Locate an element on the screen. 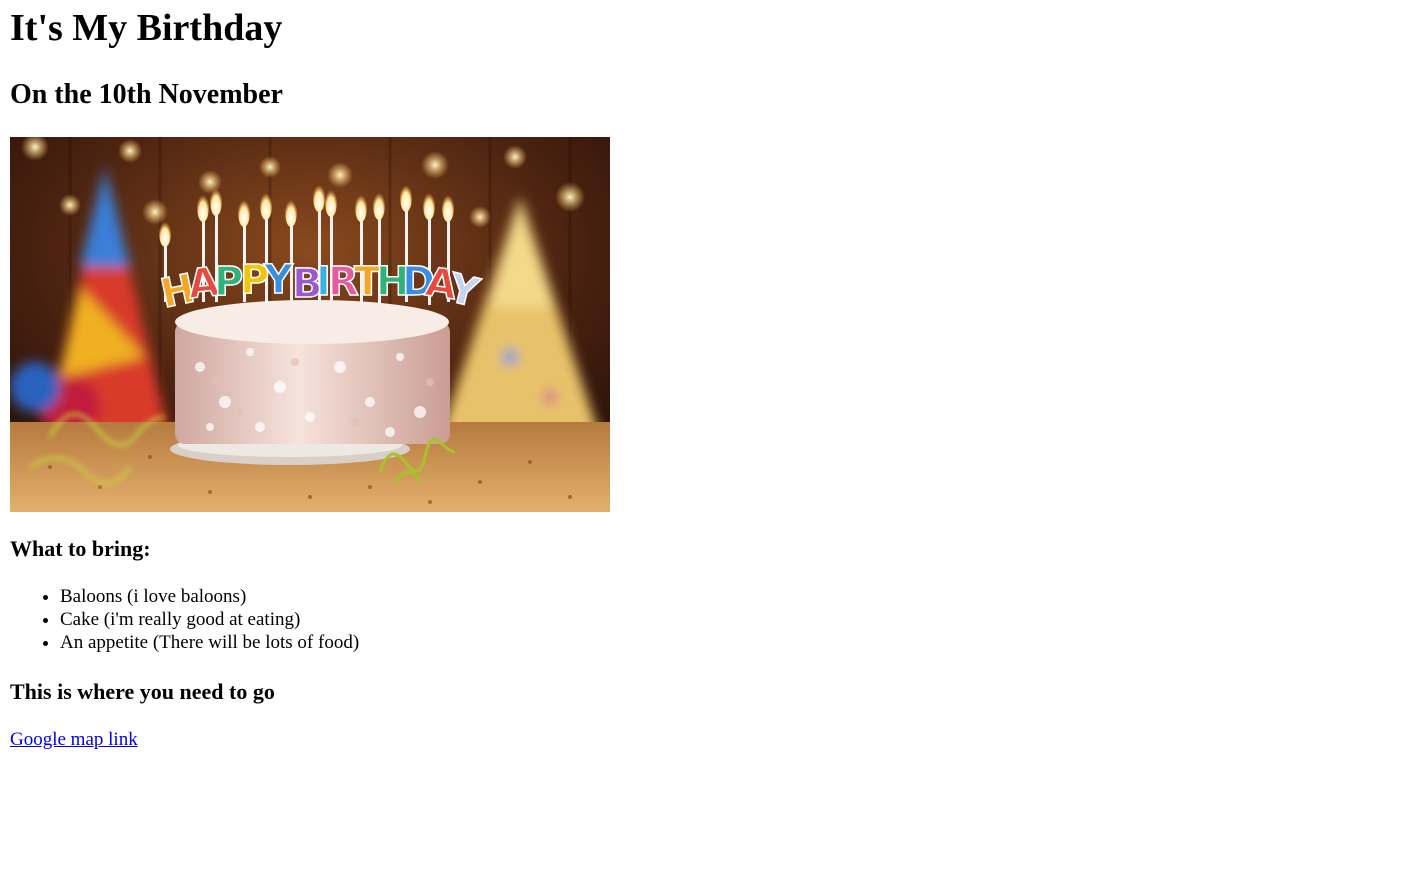  page-title: It's My Birthday is located at coordinates (146, 28).